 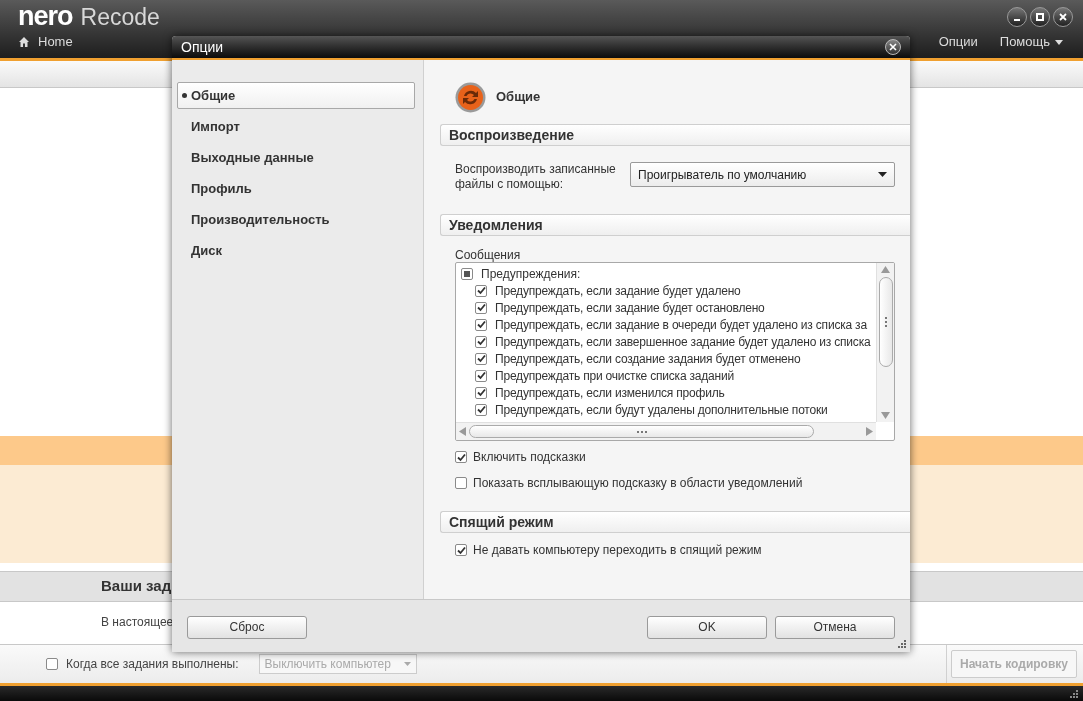 I want to click on menu-item: Опции, so click(x=958, y=42).